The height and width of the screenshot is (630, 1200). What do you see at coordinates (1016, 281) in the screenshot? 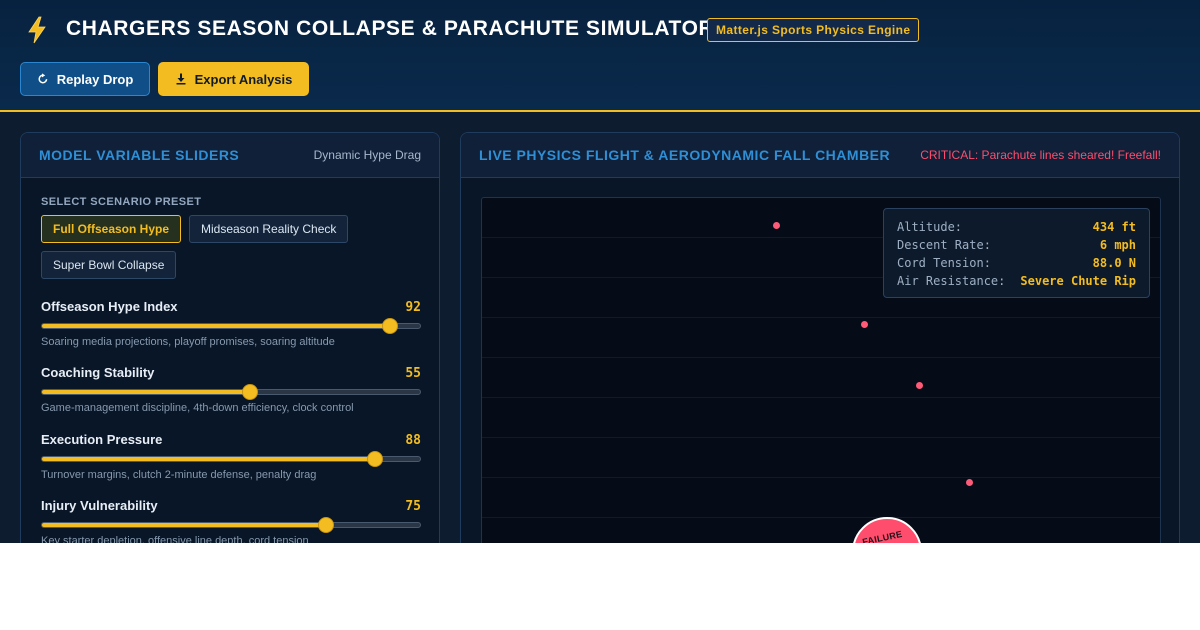
I see `telemetry-row-air-resistance: Air Resistance: Severe Chute Rip` at bounding box center [1016, 281].